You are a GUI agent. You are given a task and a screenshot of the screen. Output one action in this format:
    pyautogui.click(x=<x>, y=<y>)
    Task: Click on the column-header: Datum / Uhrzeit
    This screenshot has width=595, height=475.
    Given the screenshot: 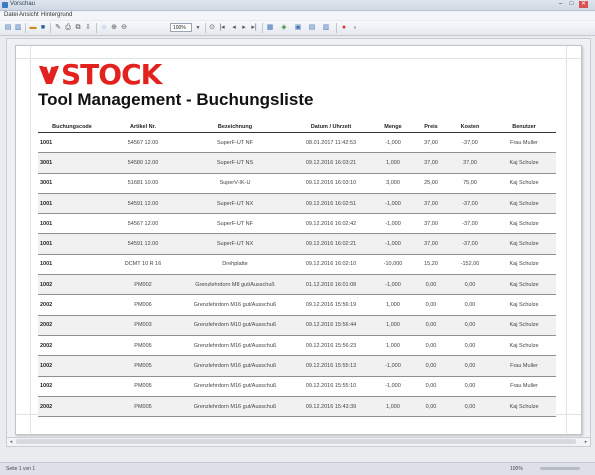 What is the action you would take?
    pyautogui.click(x=331, y=127)
    